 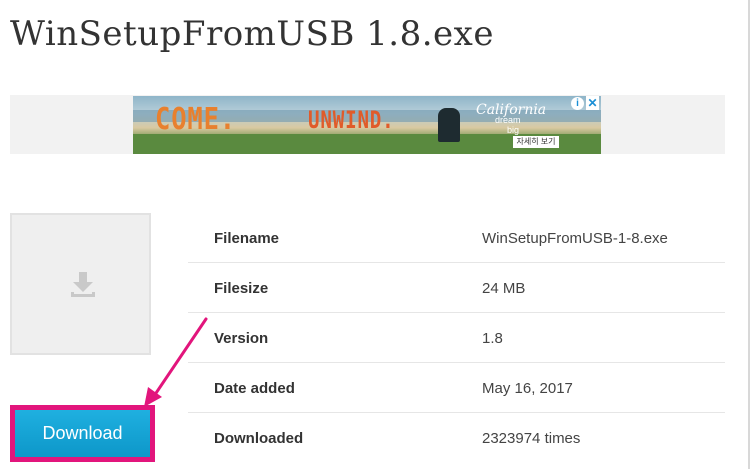 I want to click on download-button-label: Download, so click(x=82, y=433).